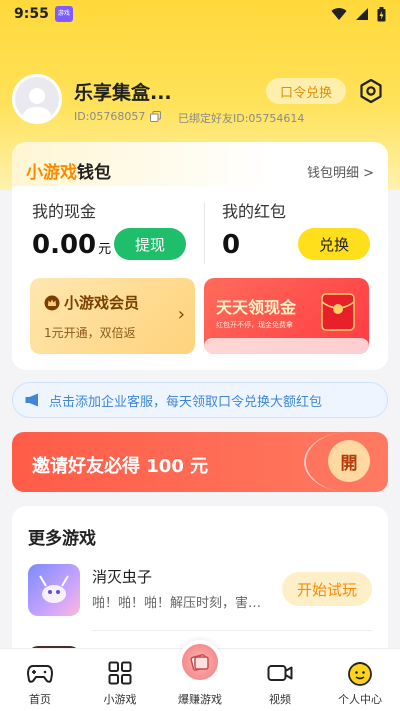  Describe the element at coordinates (186, 402) in the screenshot. I see `notice-text: 点击添加企业客服，每天领取口令兑换大额红包` at that location.